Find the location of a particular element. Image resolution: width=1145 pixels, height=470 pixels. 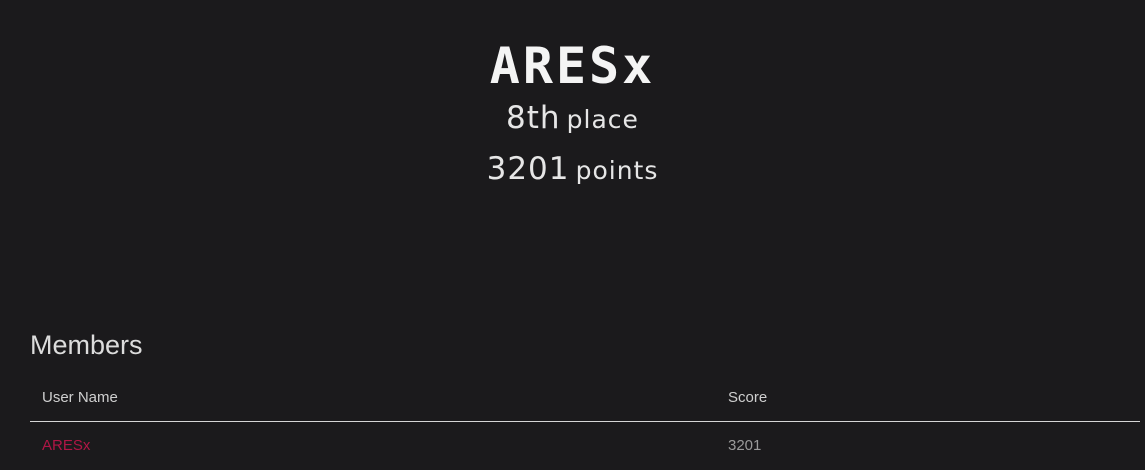

place-label: place is located at coordinates (602, 119).